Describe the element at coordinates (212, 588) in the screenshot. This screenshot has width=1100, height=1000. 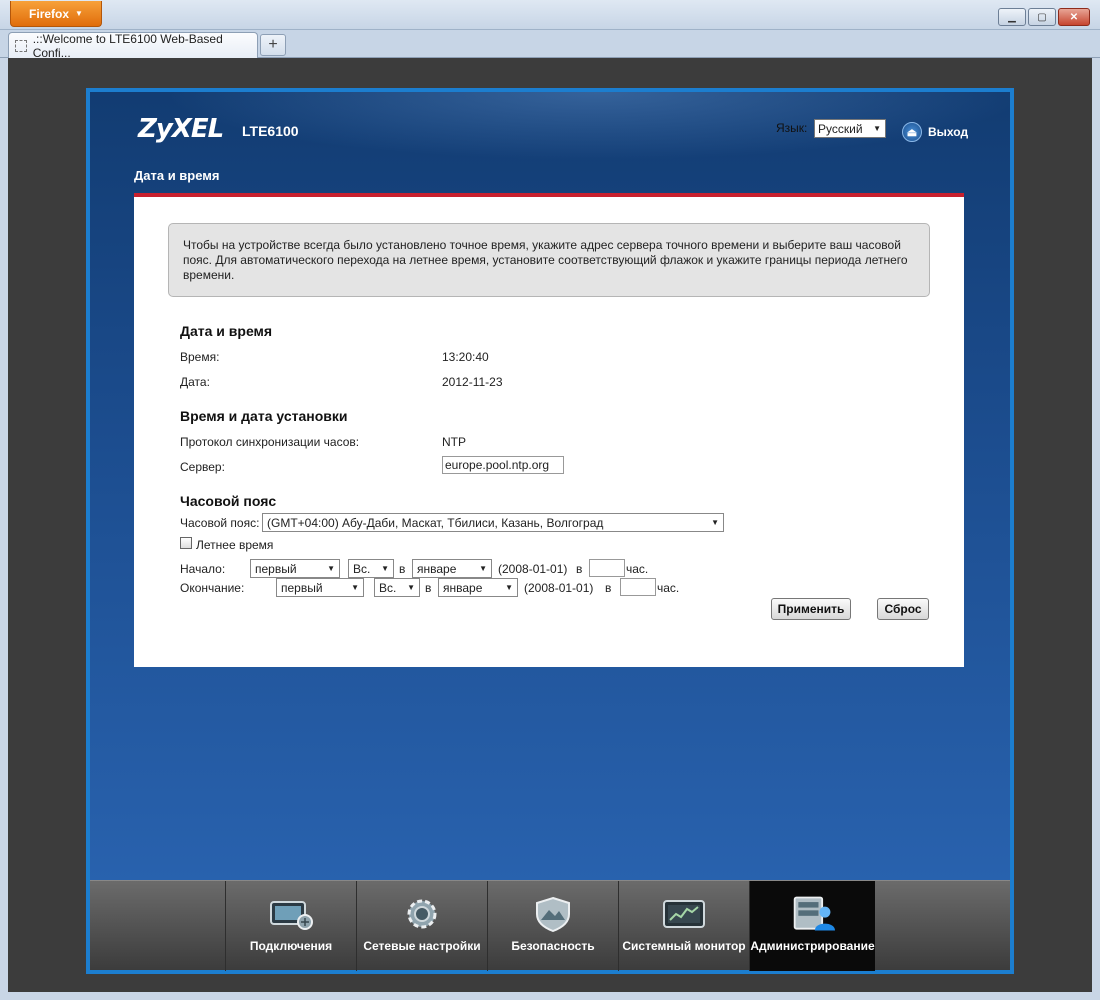
I see `dst-end-label: Окончание:` at that location.